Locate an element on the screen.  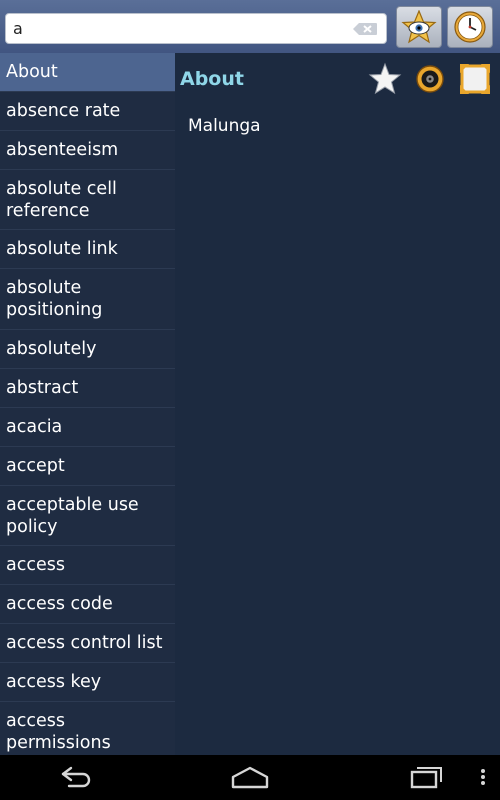
star-eye-icon is located at coordinates (419, 27).